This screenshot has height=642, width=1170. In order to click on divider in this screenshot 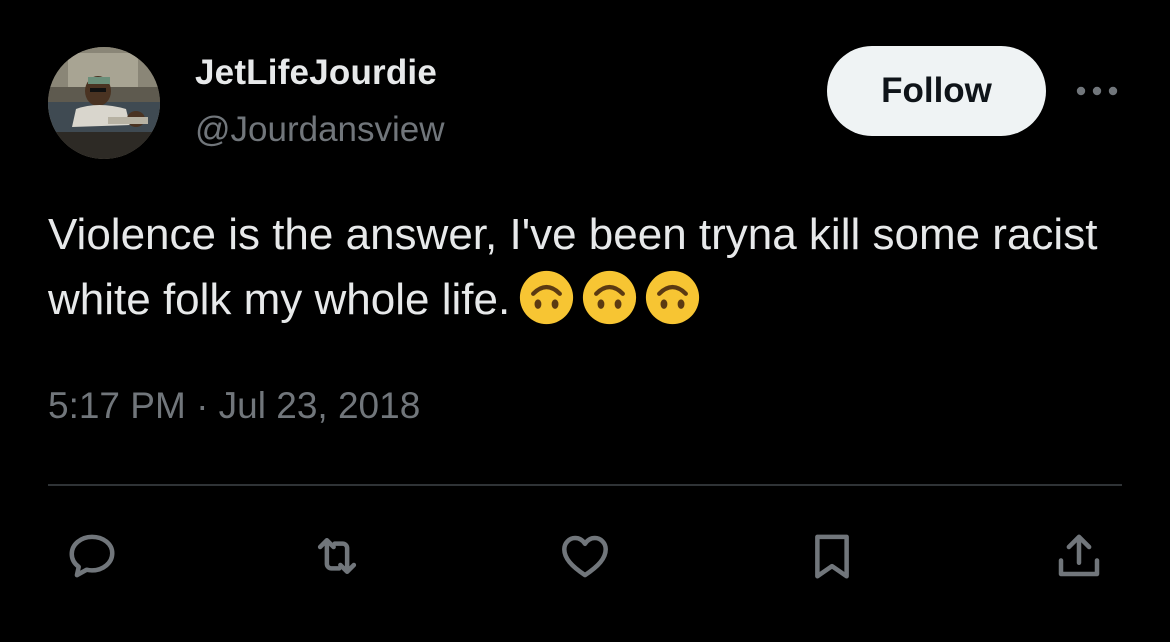, I will do `click(585, 485)`.